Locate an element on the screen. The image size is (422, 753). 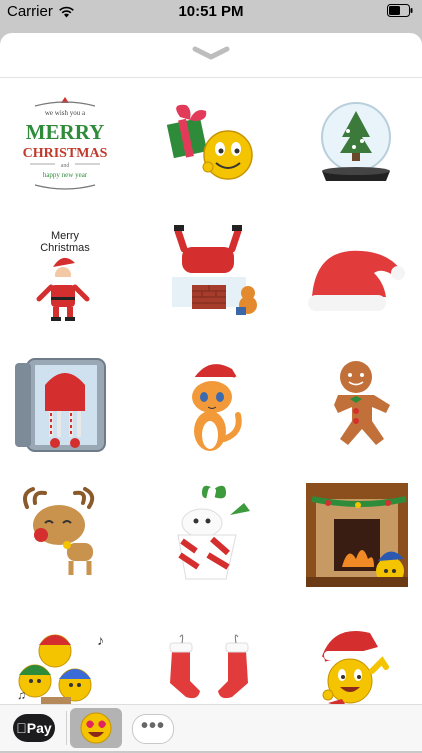
more-apps-button: ••• is located at coordinates (153, 729).